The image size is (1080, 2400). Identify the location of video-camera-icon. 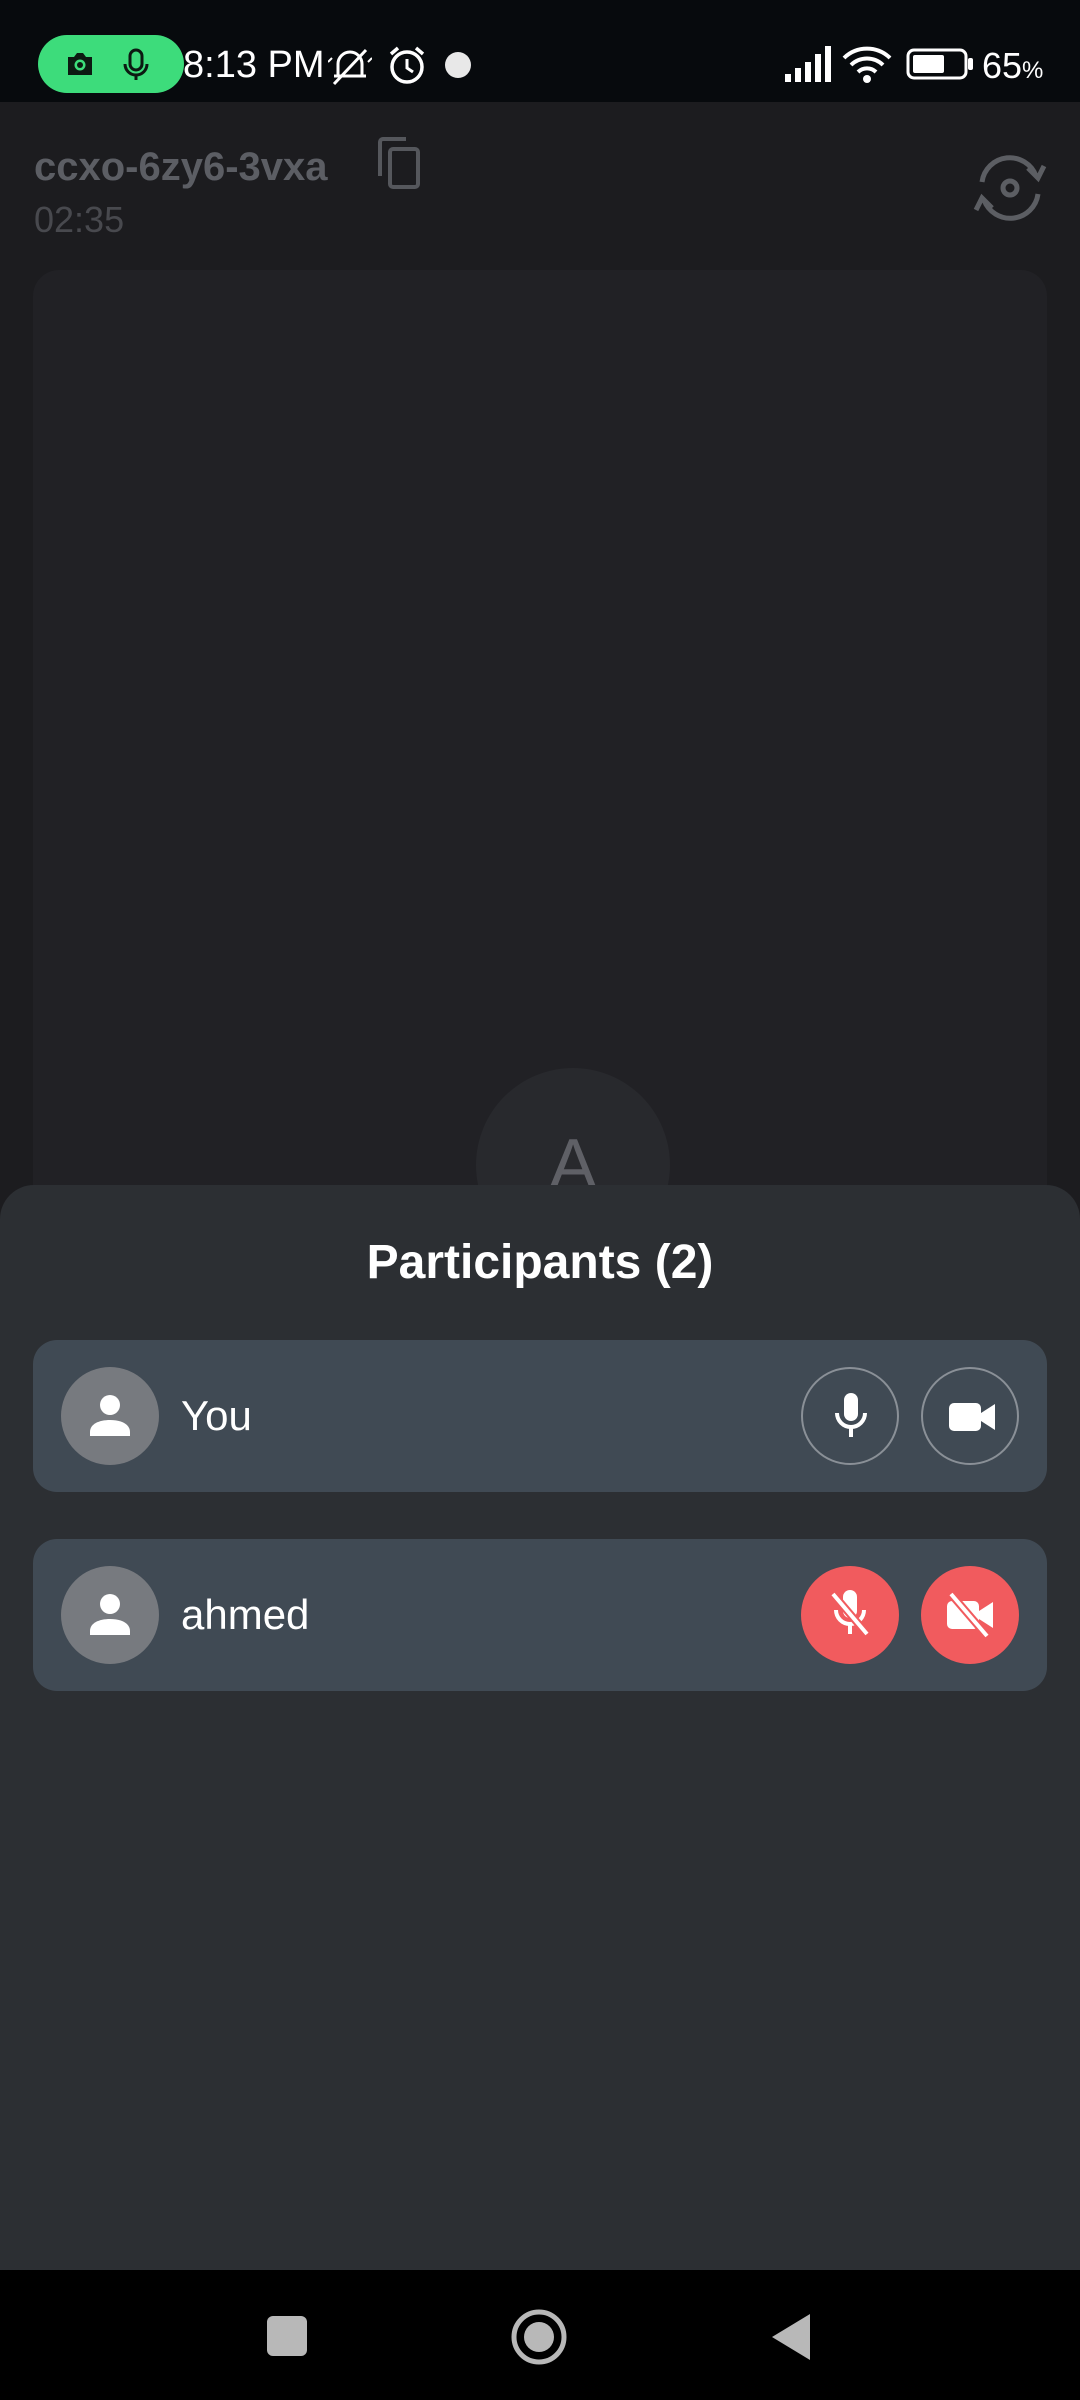
(972, 1417).